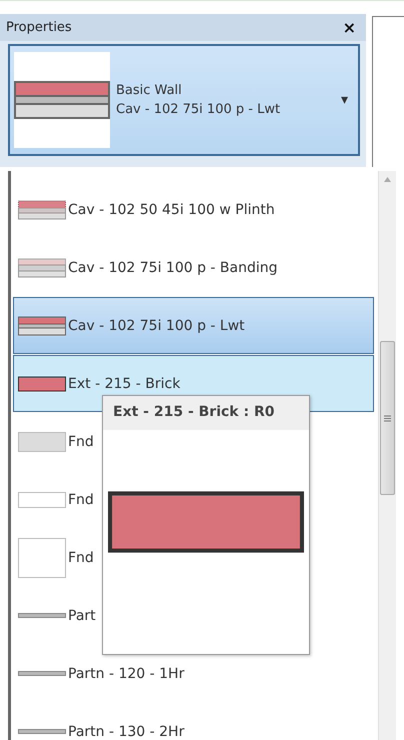 The image size is (404, 740). What do you see at coordinates (126, 674) in the screenshot?
I see `type-label: Partn - 120 - 1Hr` at bounding box center [126, 674].